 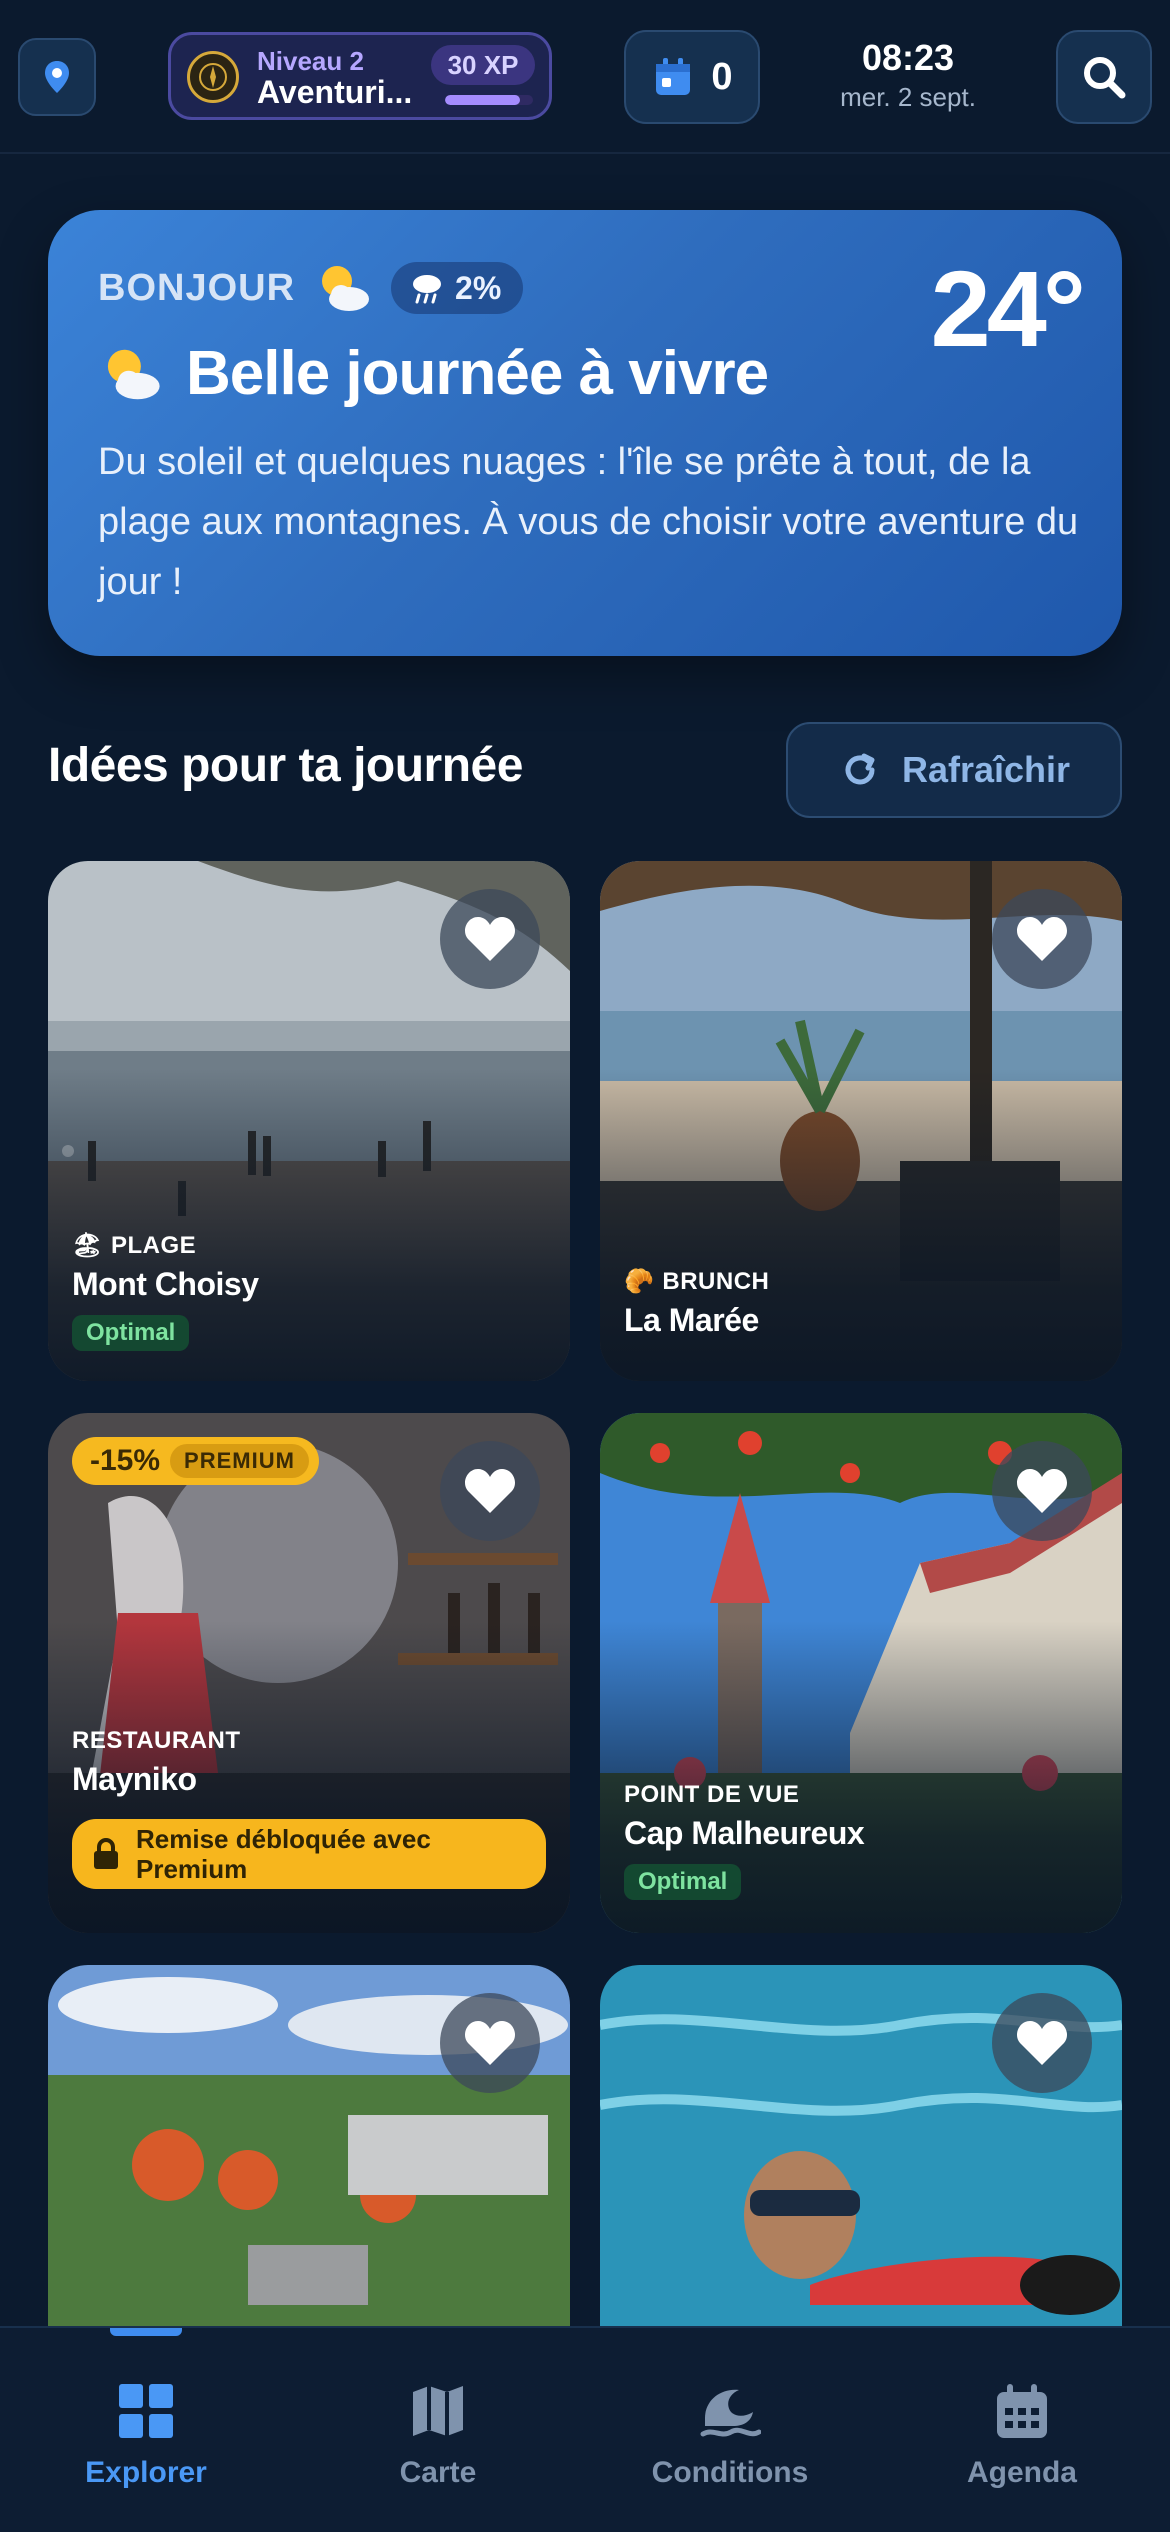 What do you see at coordinates (213, 77) in the screenshot?
I see `compass-icon` at bounding box center [213, 77].